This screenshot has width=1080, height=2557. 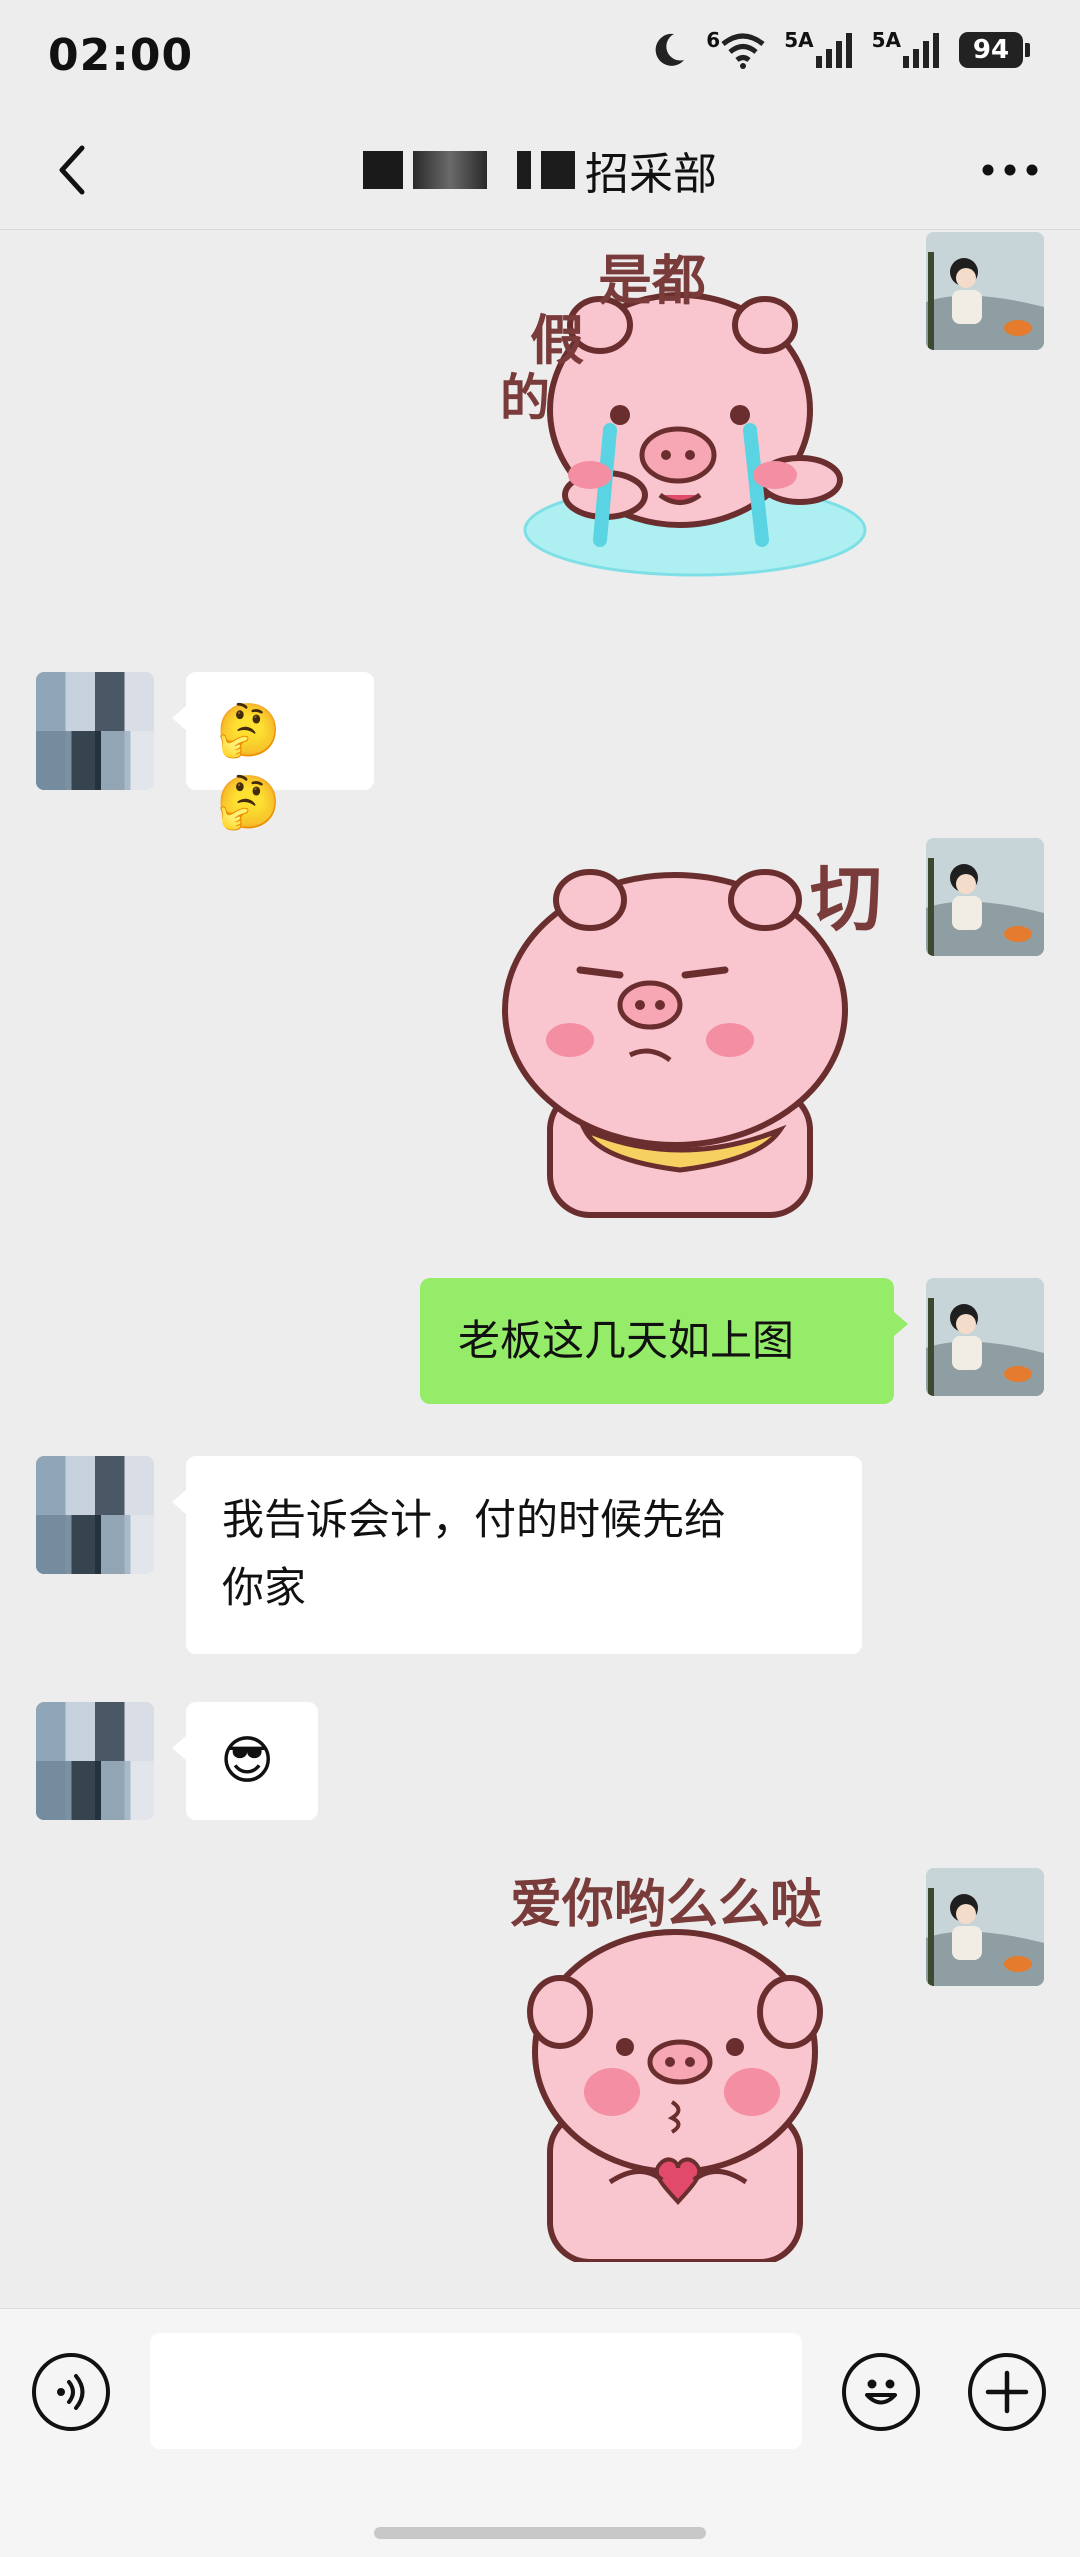 I want to click on sticker-love-pig: 爱你哟么么哒, so click(x=700, y=2063).